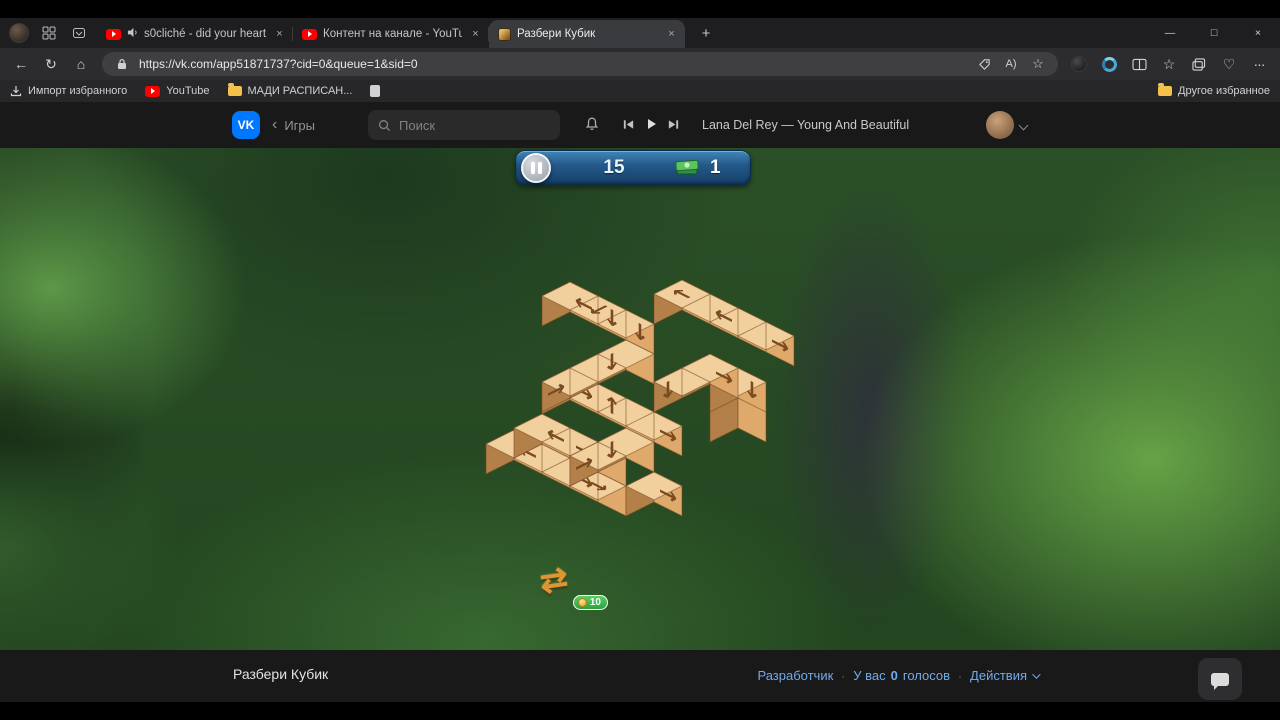 The width and height of the screenshot is (1280, 720). What do you see at coordinates (51, 64) in the screenshot?
I see `refresh-icon: ↻` at bounding box center [51, 64].